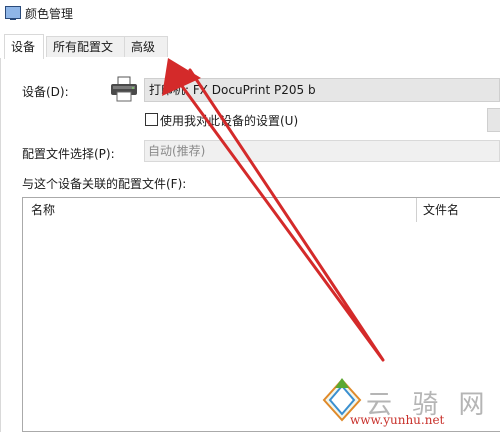 This screenshot has width=500, height=432. I want to click on device-dropdown: 打印机: FX DocuPrint P205 b, so click(322, 90).